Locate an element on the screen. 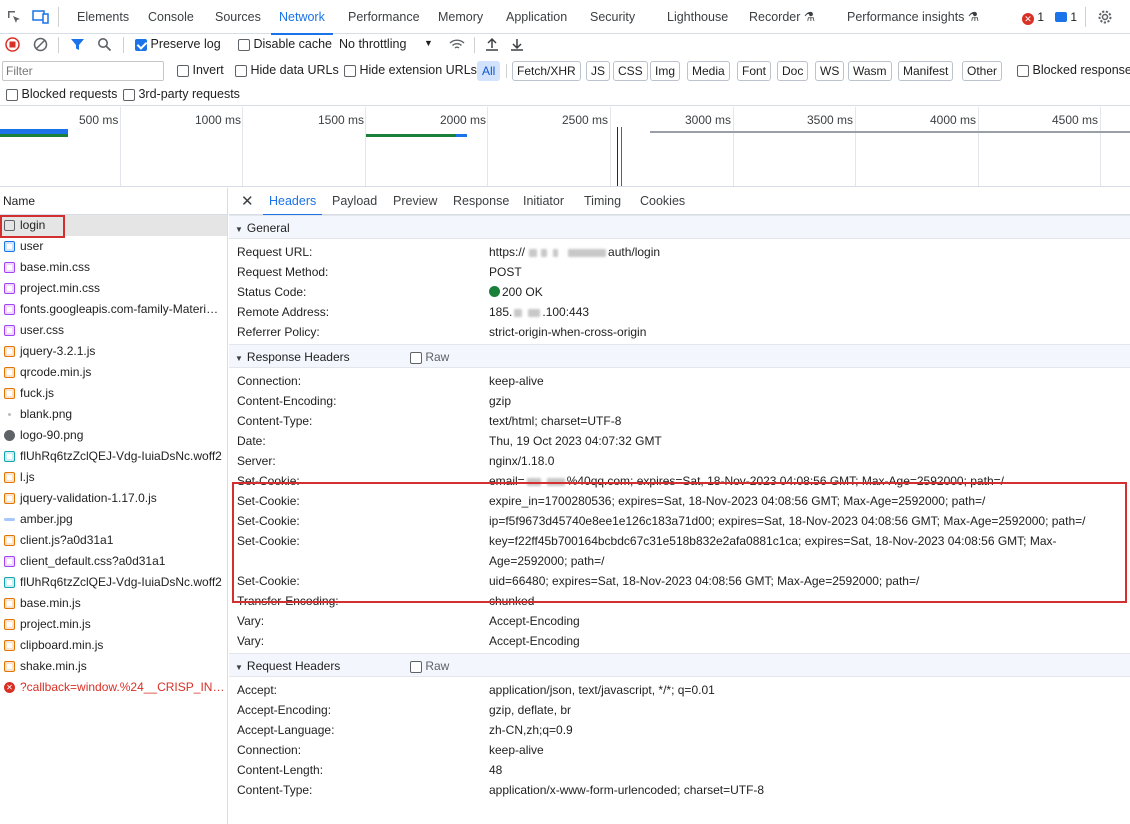 This screenshot has width=1130, height=824. record-stop-icon is located at coordinates (12, 44).